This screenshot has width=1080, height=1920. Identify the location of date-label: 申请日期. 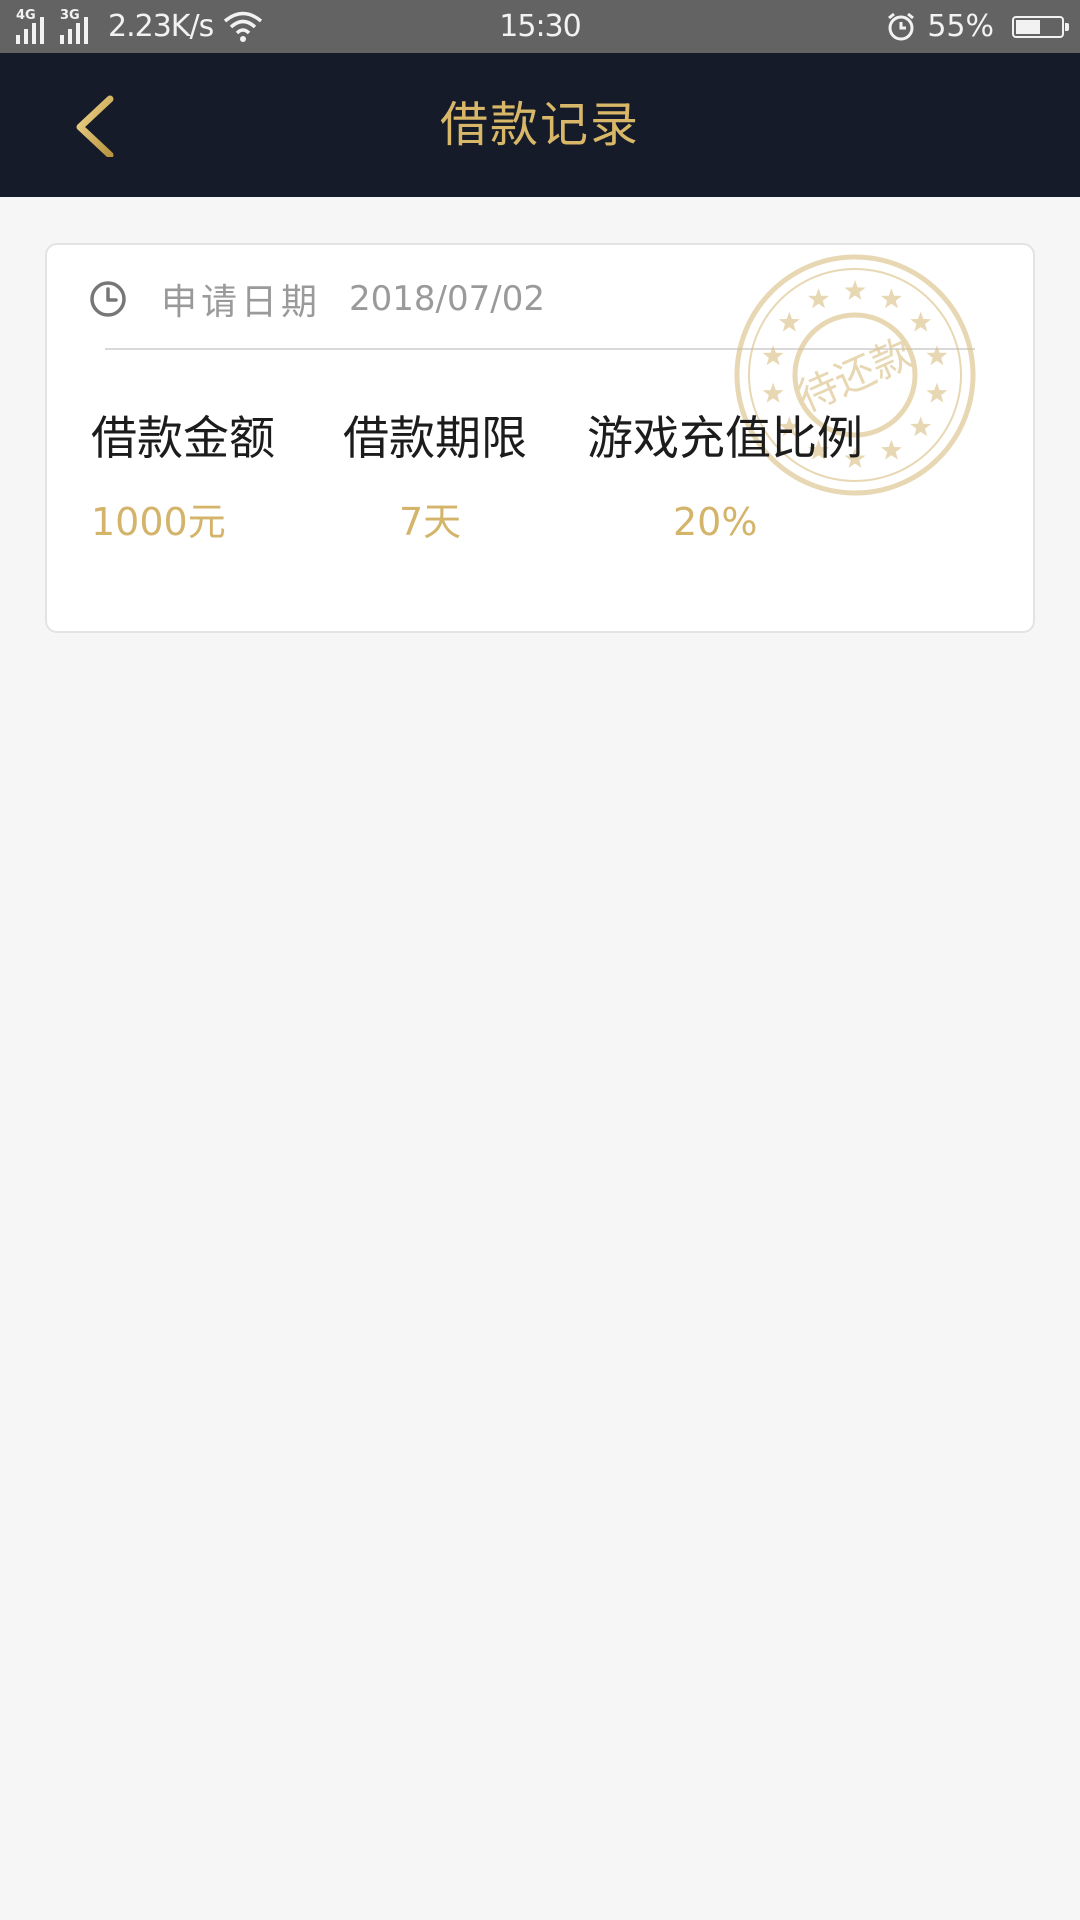
(241, 302).